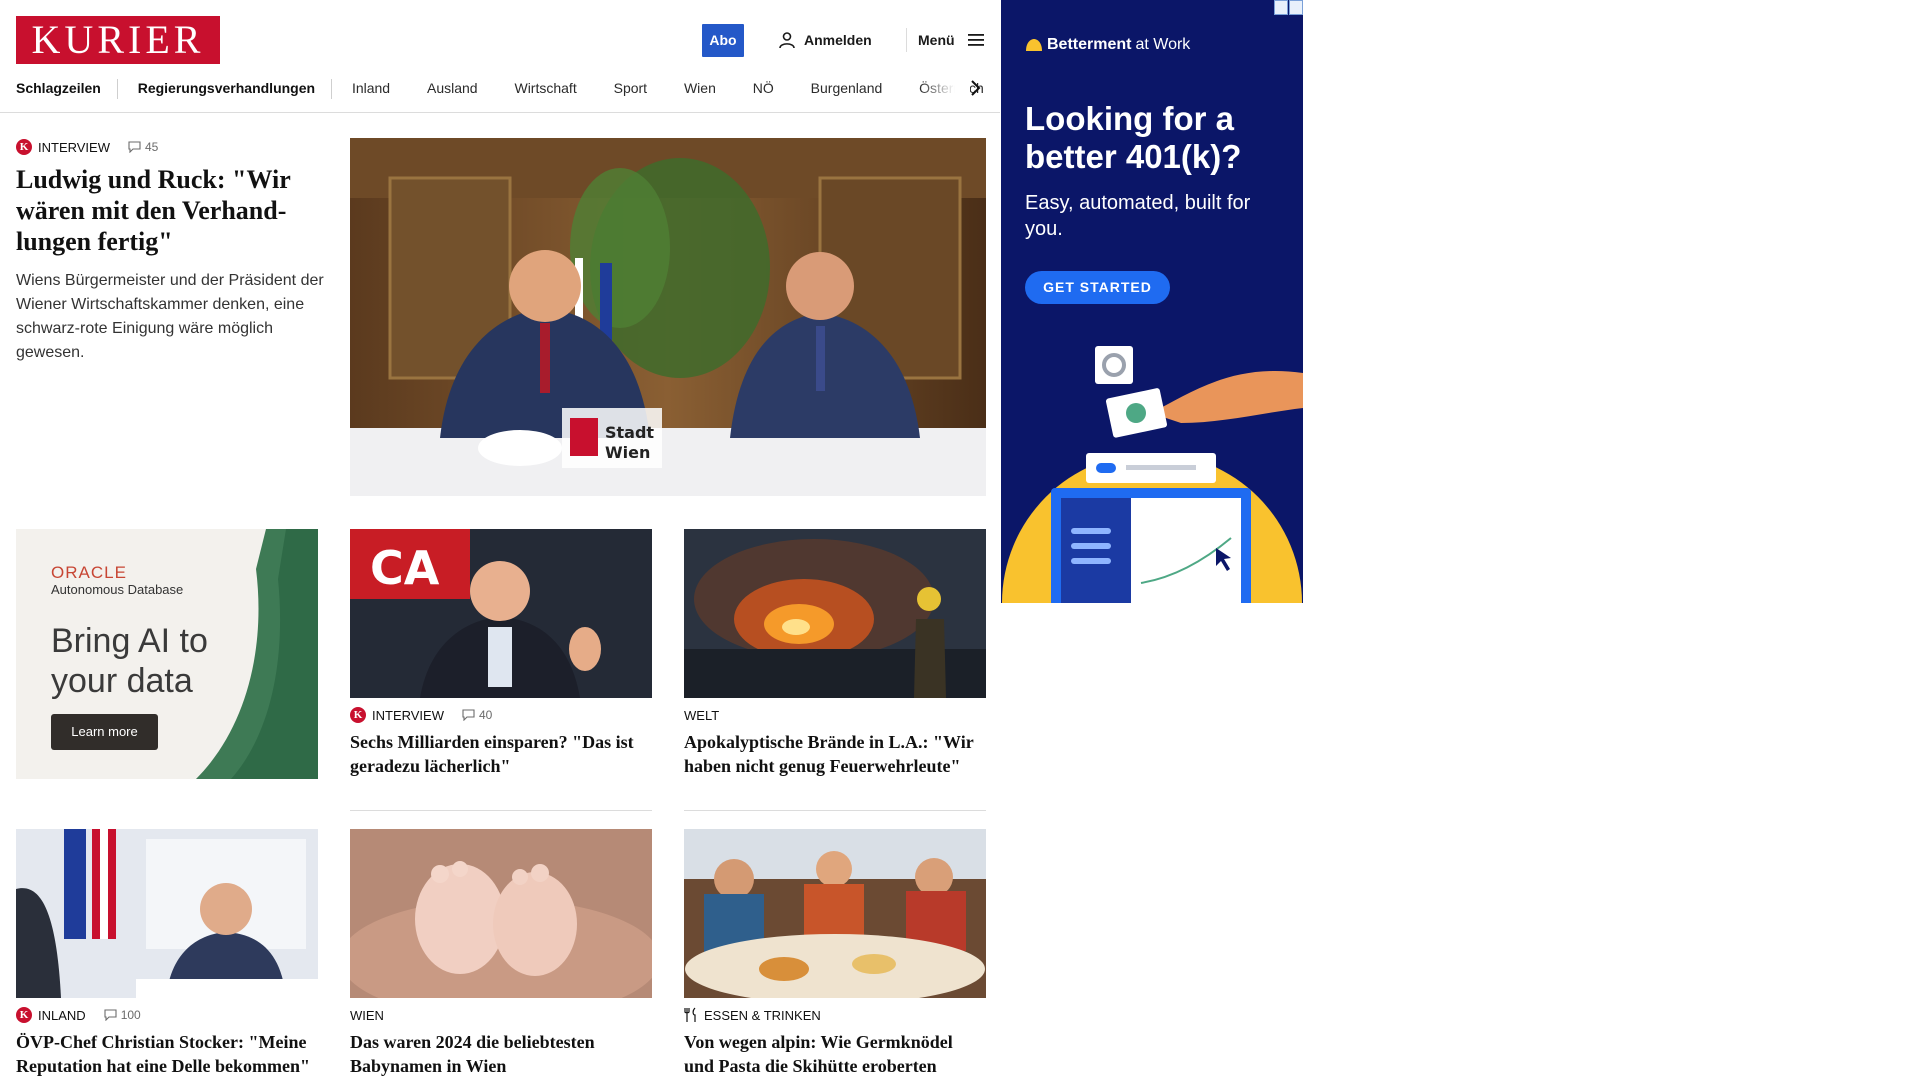 This screenshot has height=1080, width=1920. I want to click on comment-count-value: 40, so click(486, 715).